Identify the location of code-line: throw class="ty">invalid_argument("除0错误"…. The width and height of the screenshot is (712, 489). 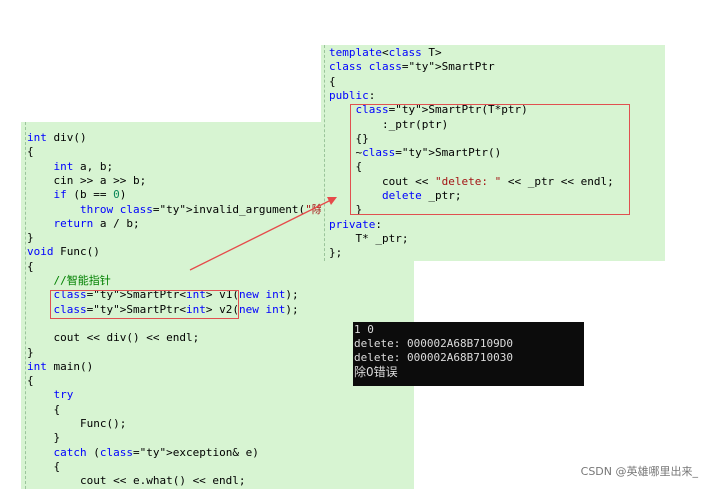
(225, 209).